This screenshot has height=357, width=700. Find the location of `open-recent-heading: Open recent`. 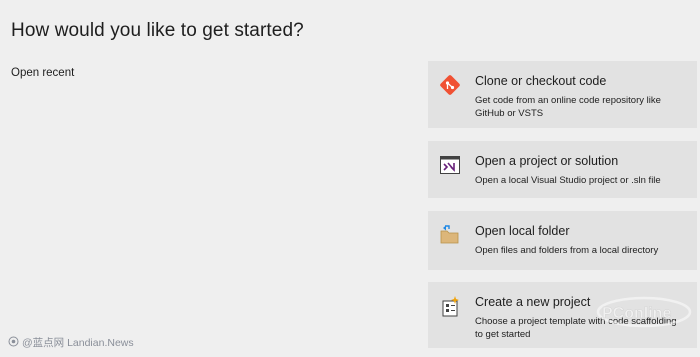

open-recent-heading: Open recent is located at coordinates (43, 73).